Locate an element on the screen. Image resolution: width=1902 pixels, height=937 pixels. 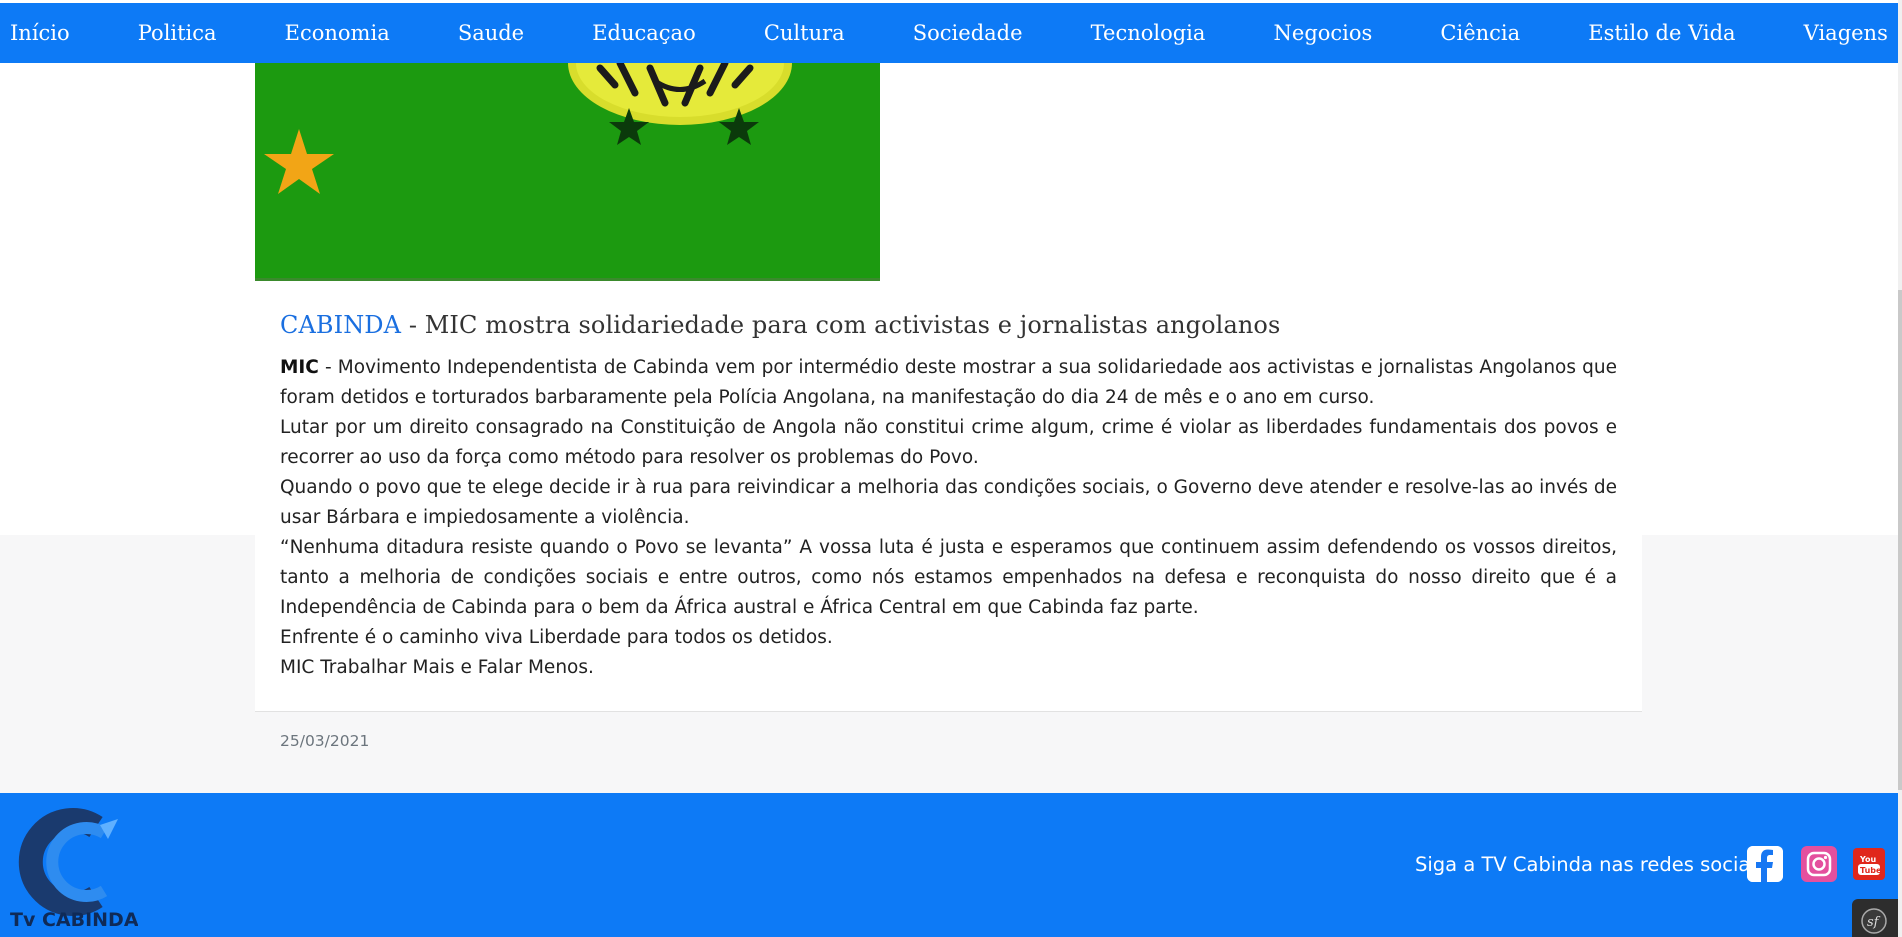
article-paragraph: MIC Trabalhar Mais e Falar Menos. is located at coordinates (437, 667).